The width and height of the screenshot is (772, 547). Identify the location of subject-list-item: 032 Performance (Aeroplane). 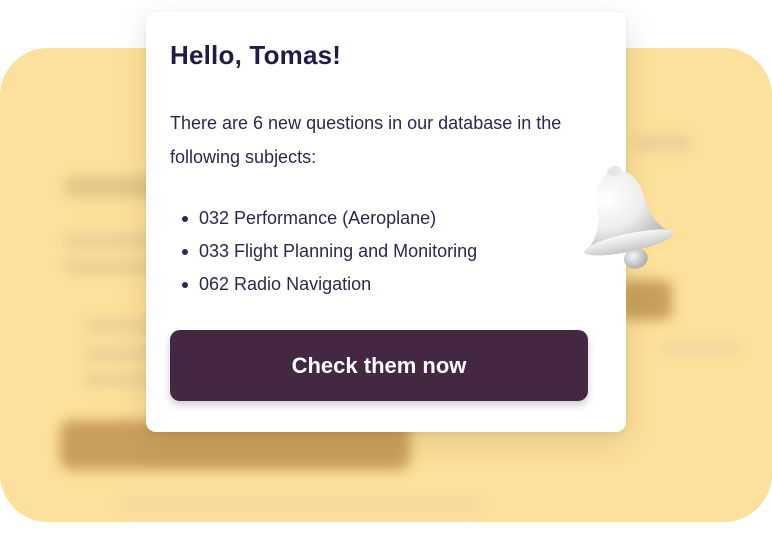
(323, 218).